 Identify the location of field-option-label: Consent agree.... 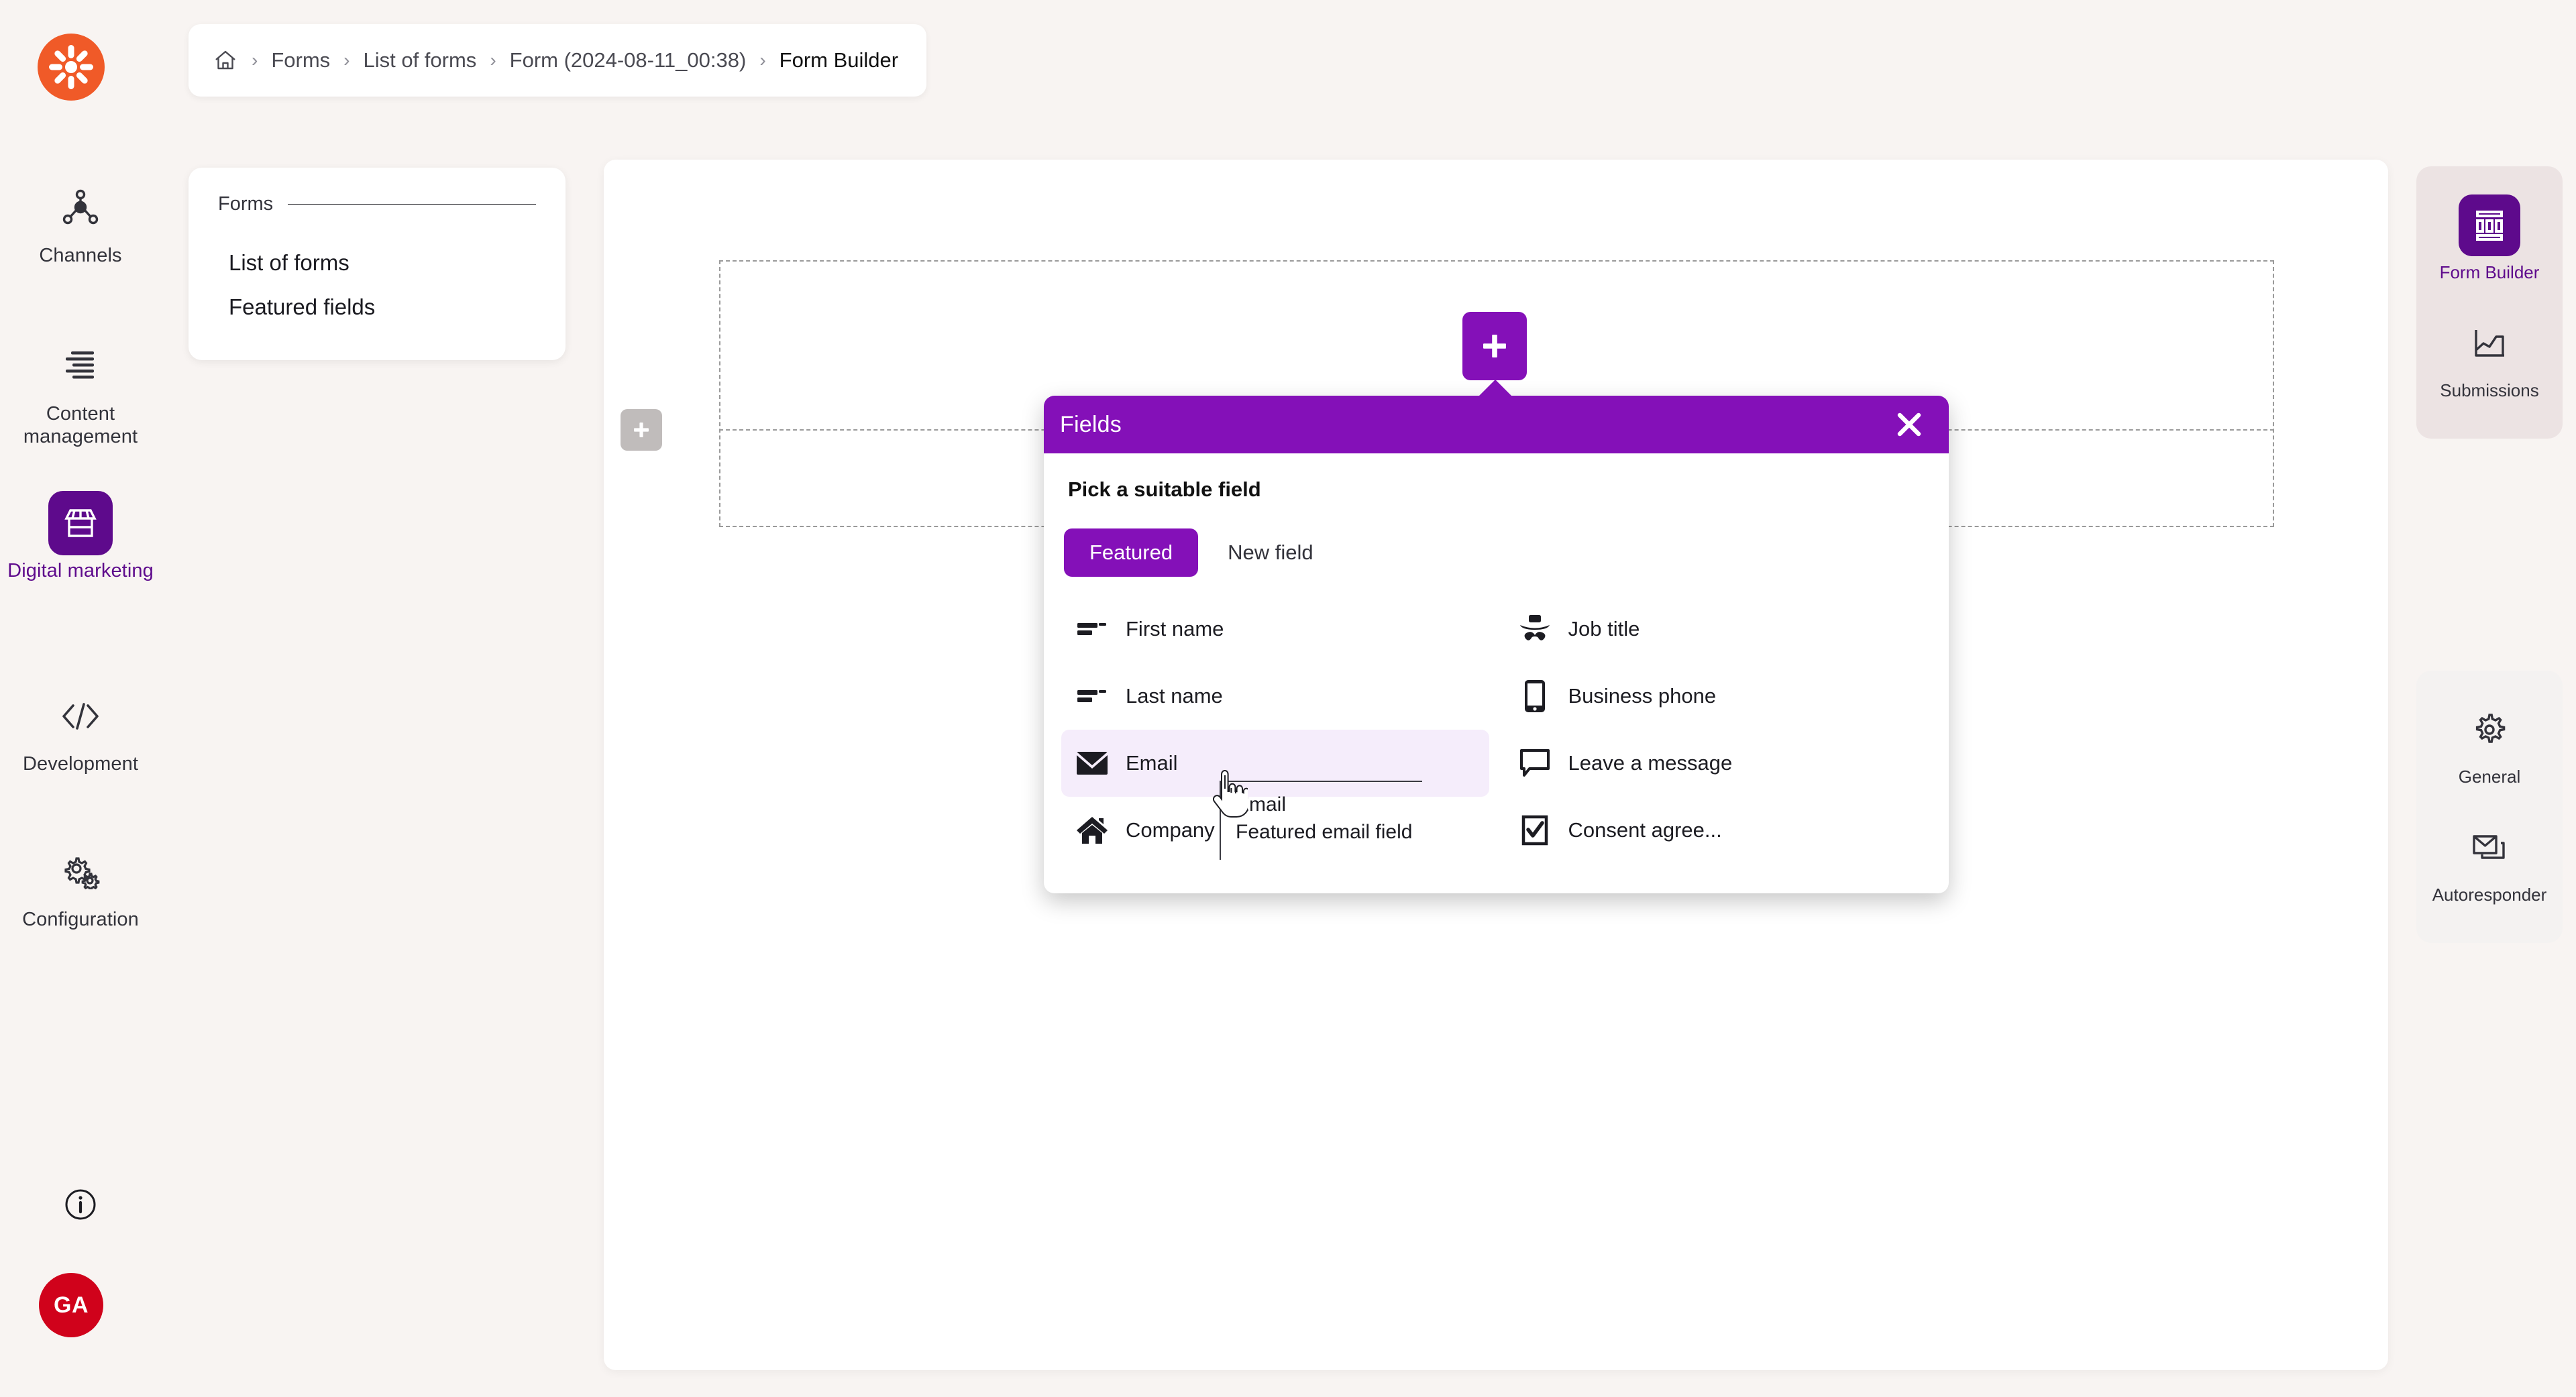
(1645, 830).